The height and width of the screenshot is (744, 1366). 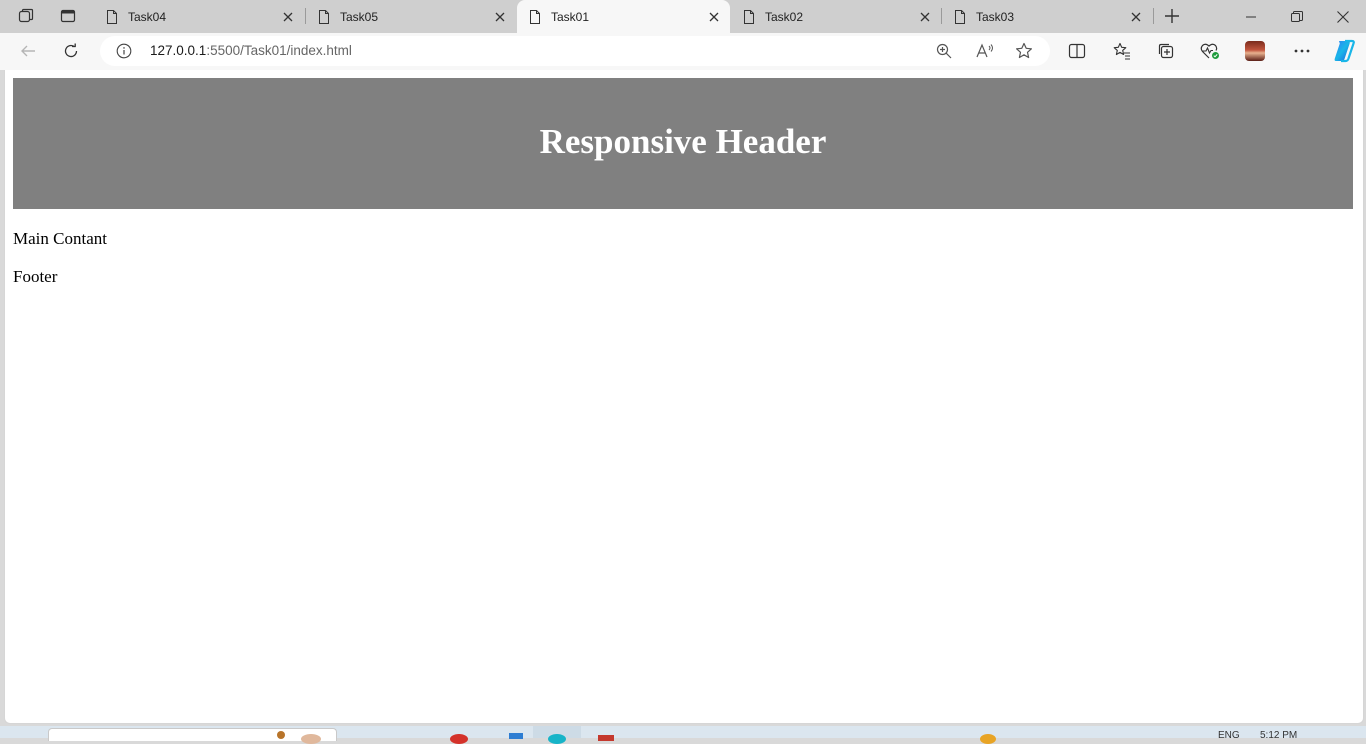 What do you see at coordinates (124, 51) in the screenshot?
I see `info-icon` at bounding box center [124, 51].